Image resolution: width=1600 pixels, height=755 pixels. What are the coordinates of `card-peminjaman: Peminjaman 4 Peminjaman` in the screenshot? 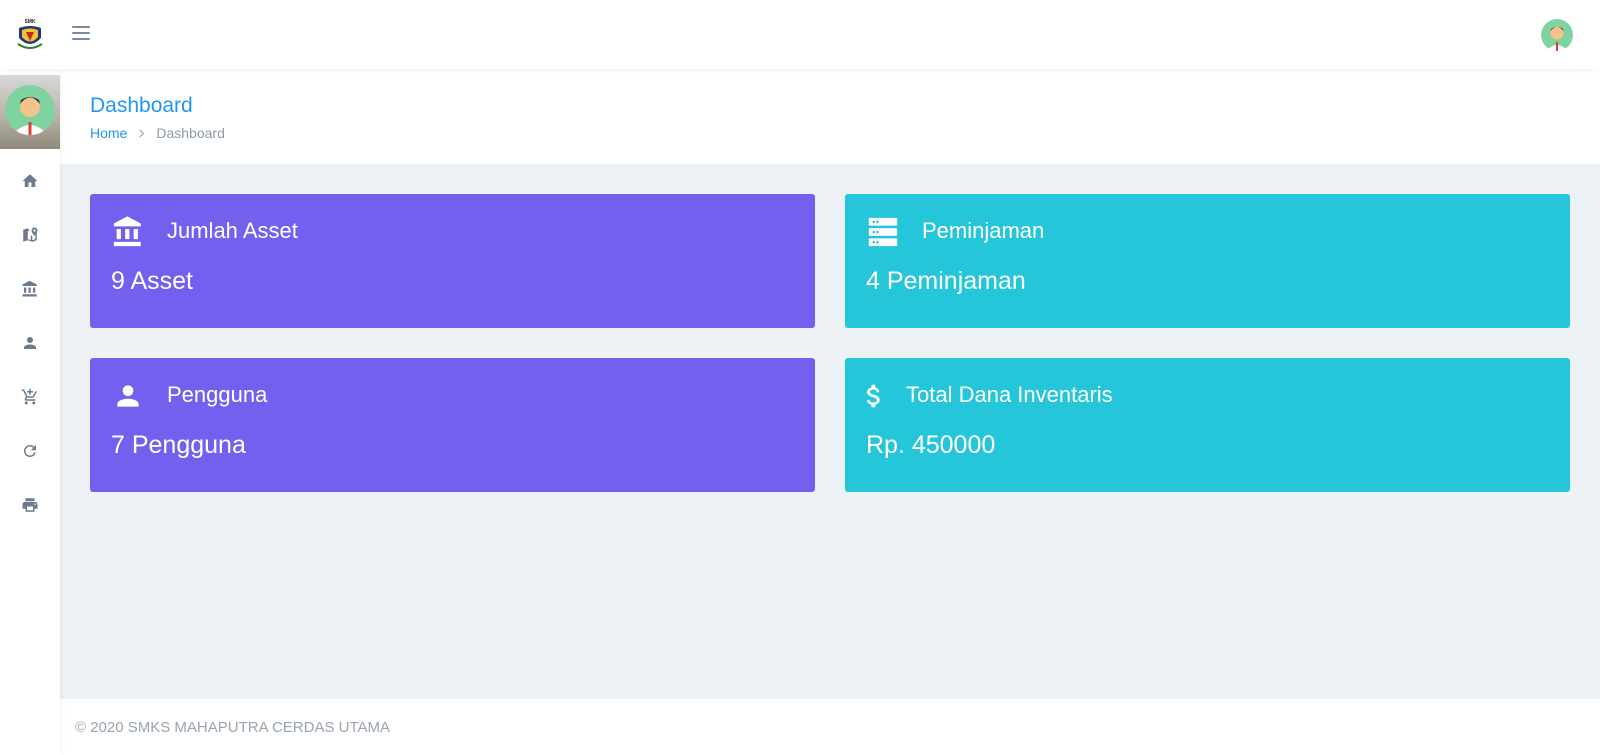 It's located at (1207, 261).